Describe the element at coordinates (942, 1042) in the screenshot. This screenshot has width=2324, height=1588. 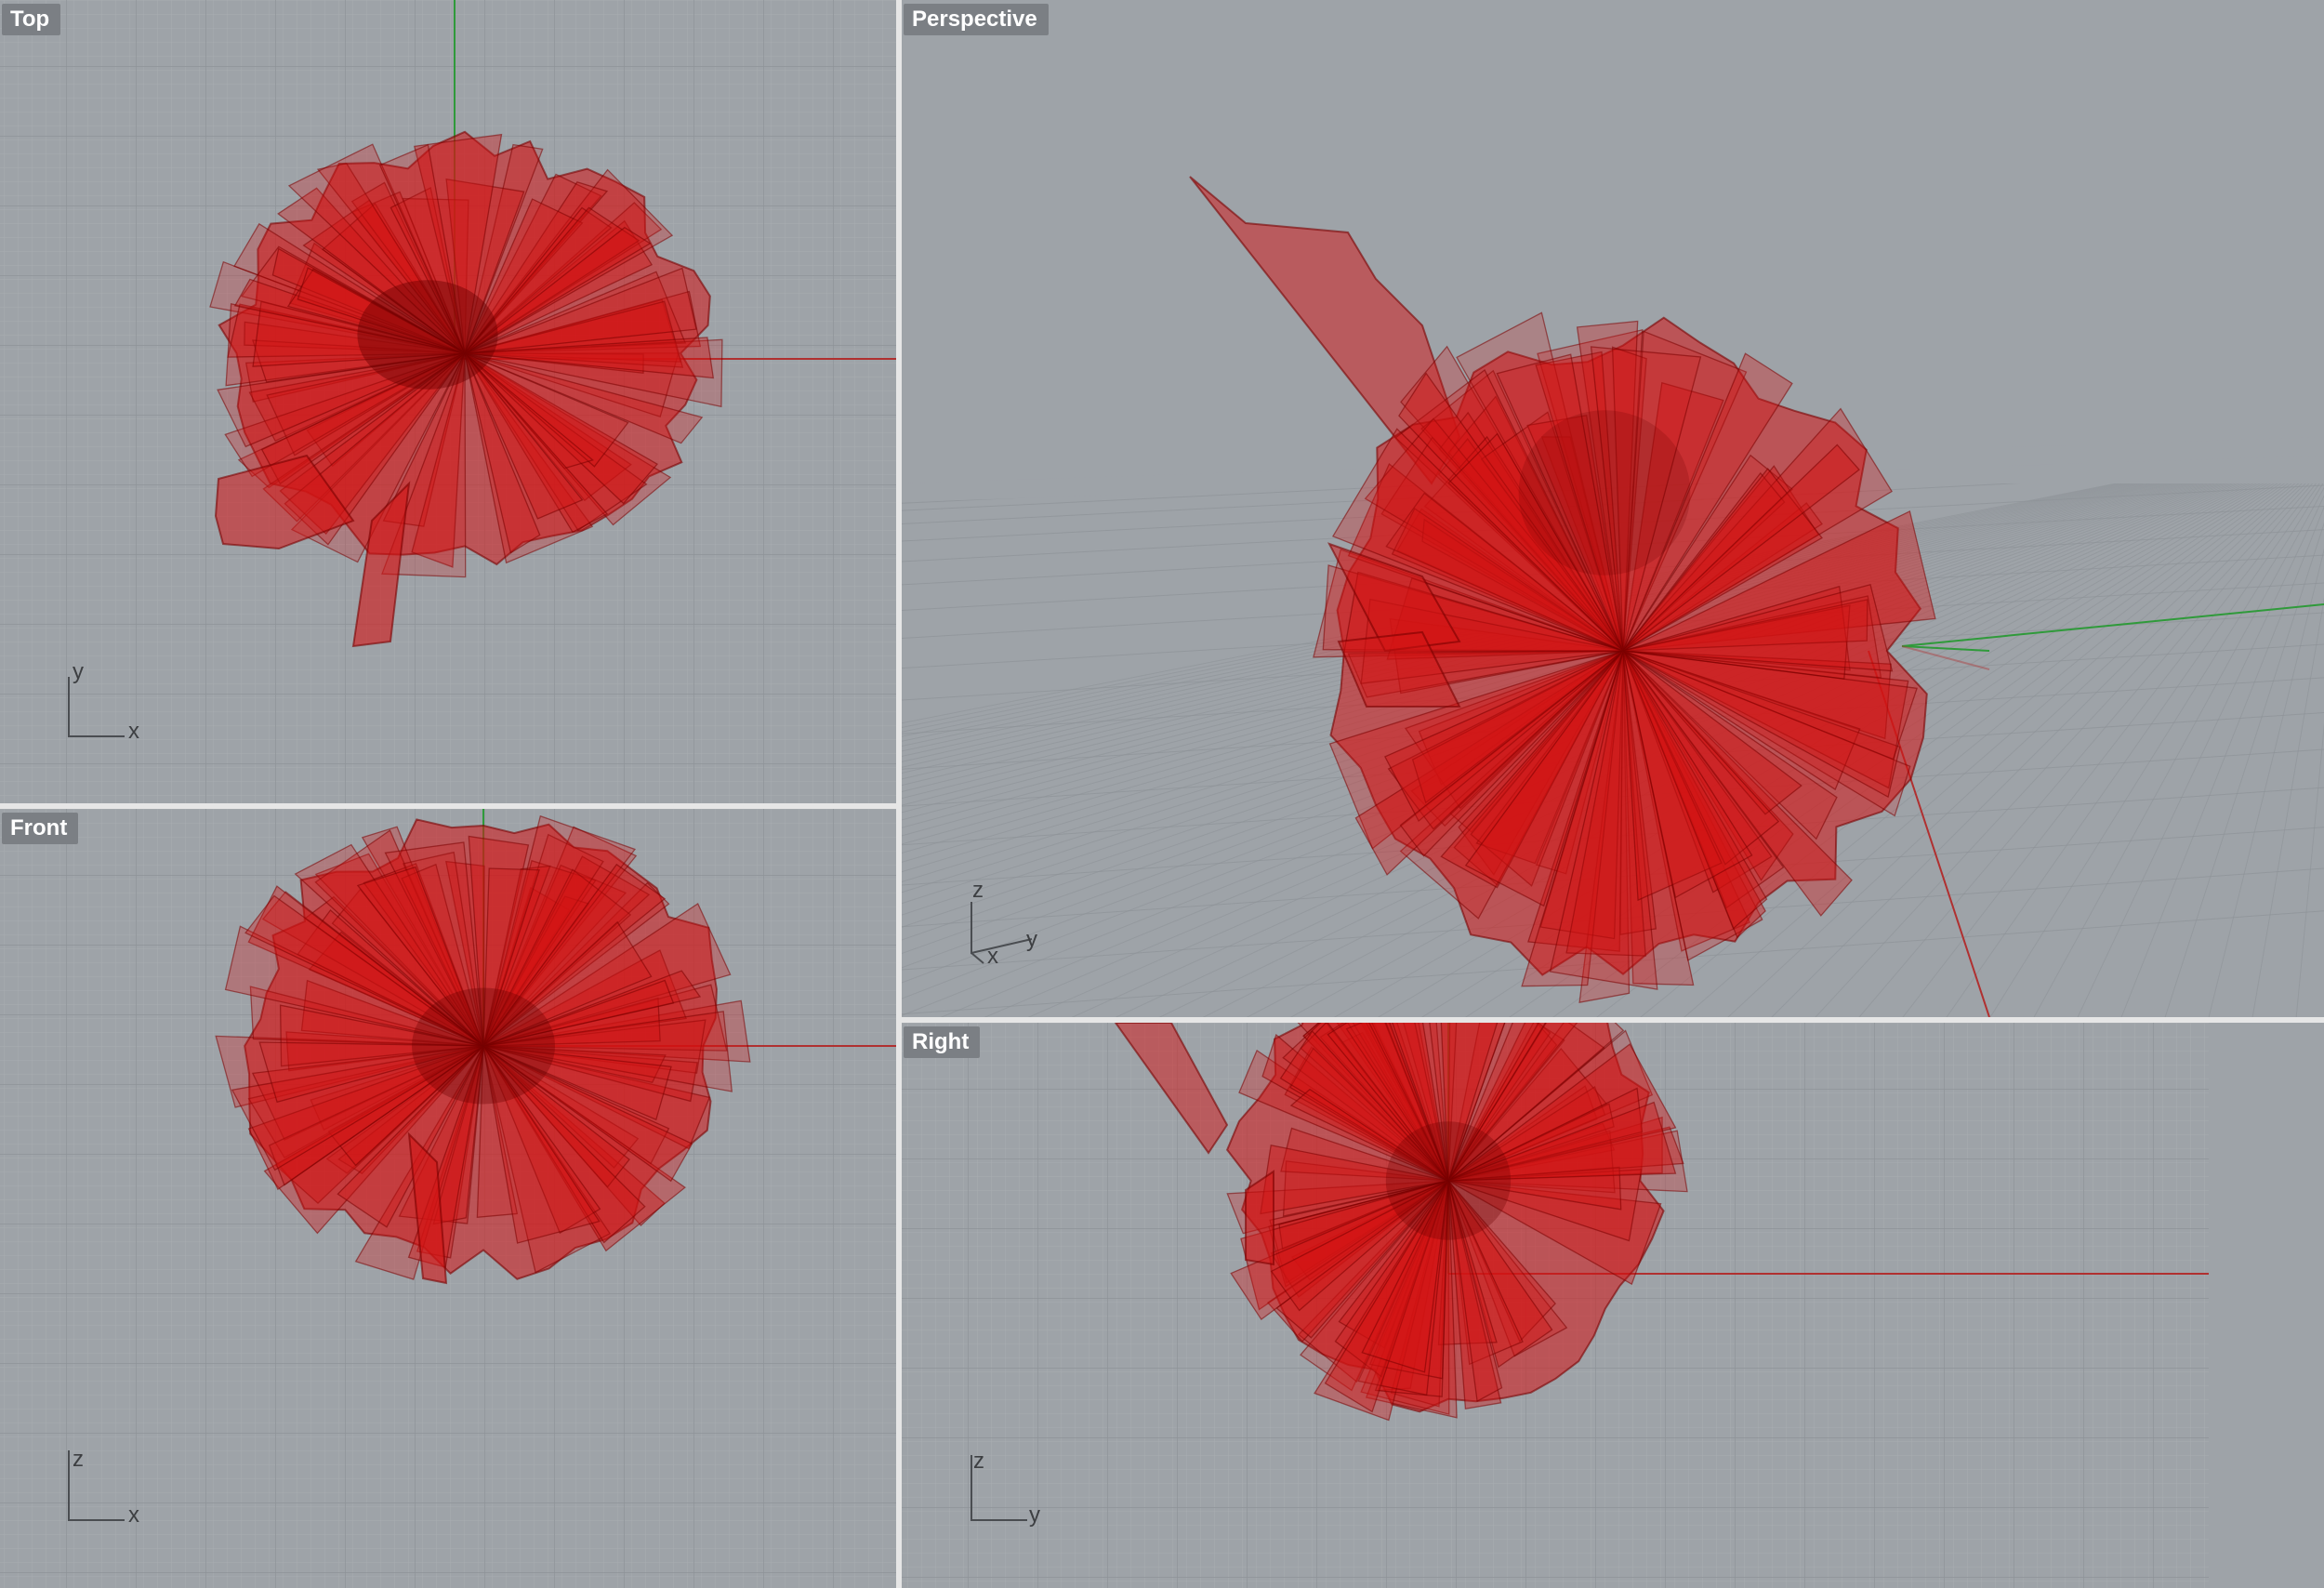
I see `viewport-title-right: Right` at that location.